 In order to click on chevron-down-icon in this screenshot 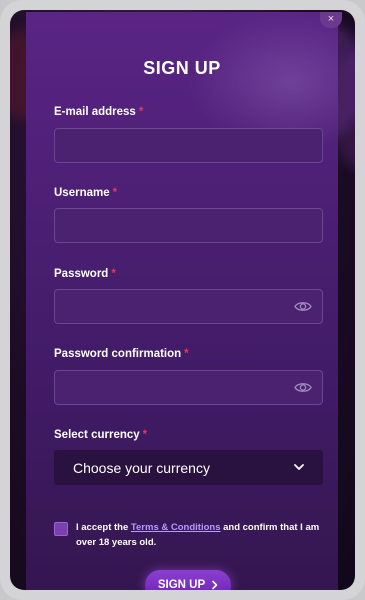, I will do `click(299, 467)`.